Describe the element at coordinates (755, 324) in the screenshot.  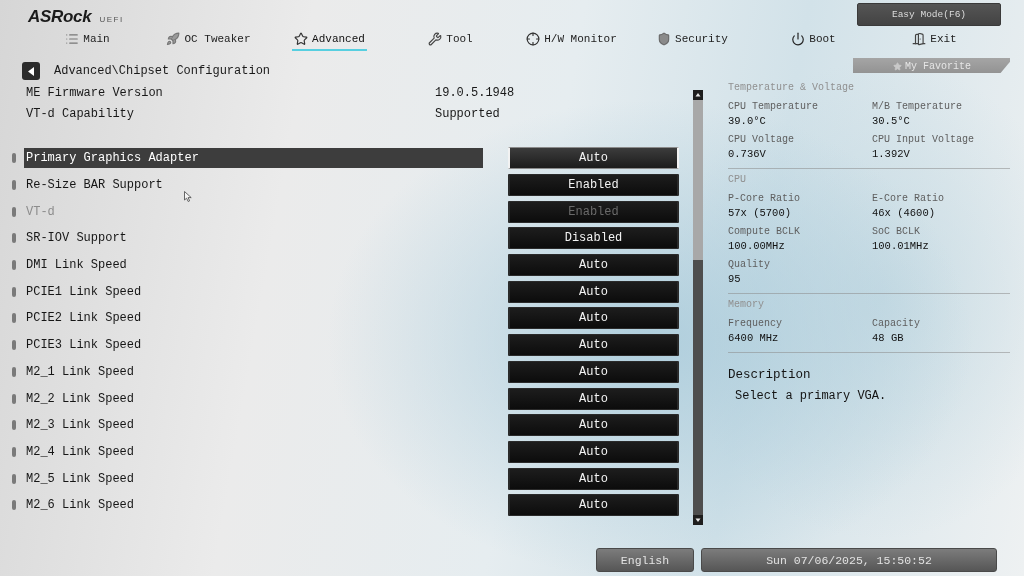
I see `monitor-label: Frequency` at that location.